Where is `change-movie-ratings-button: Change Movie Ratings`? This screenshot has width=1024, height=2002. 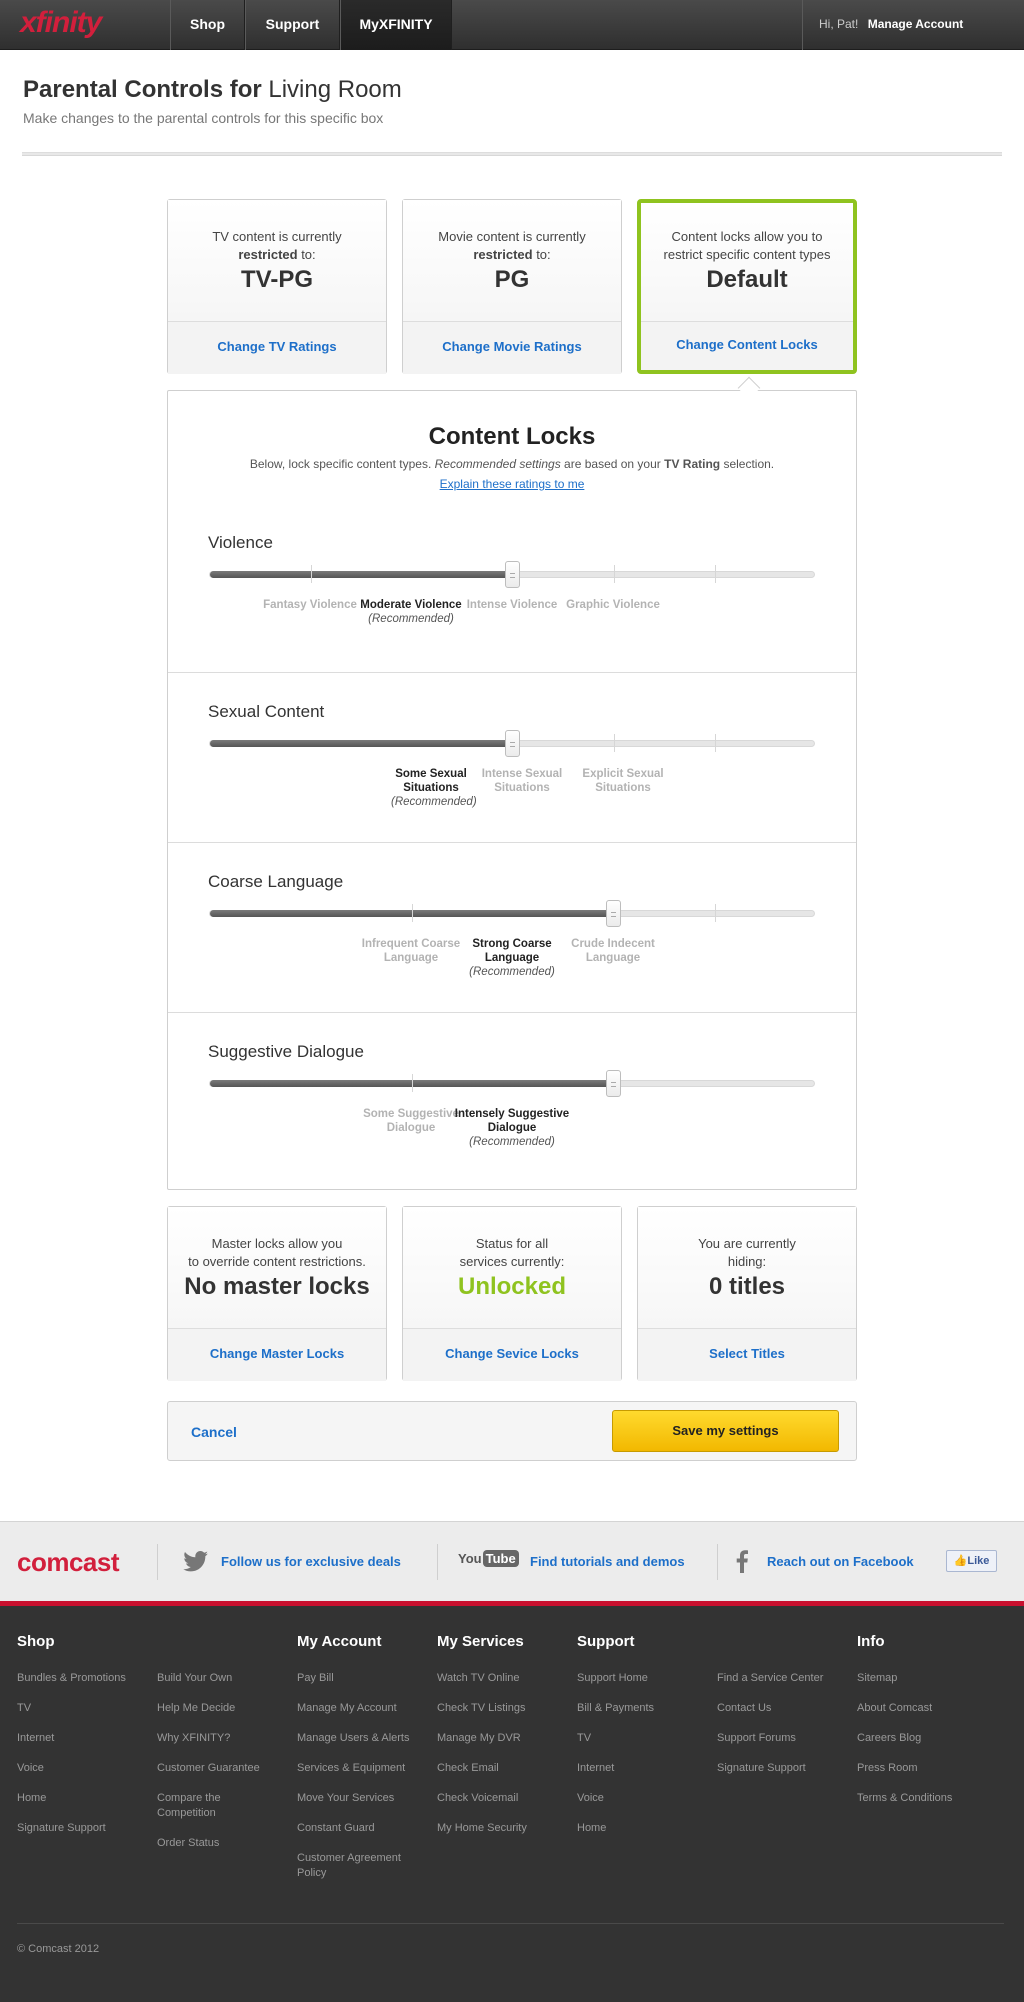
change-movie-ratings-button: Change Movie Ratings is located at coordinates (512, 348).